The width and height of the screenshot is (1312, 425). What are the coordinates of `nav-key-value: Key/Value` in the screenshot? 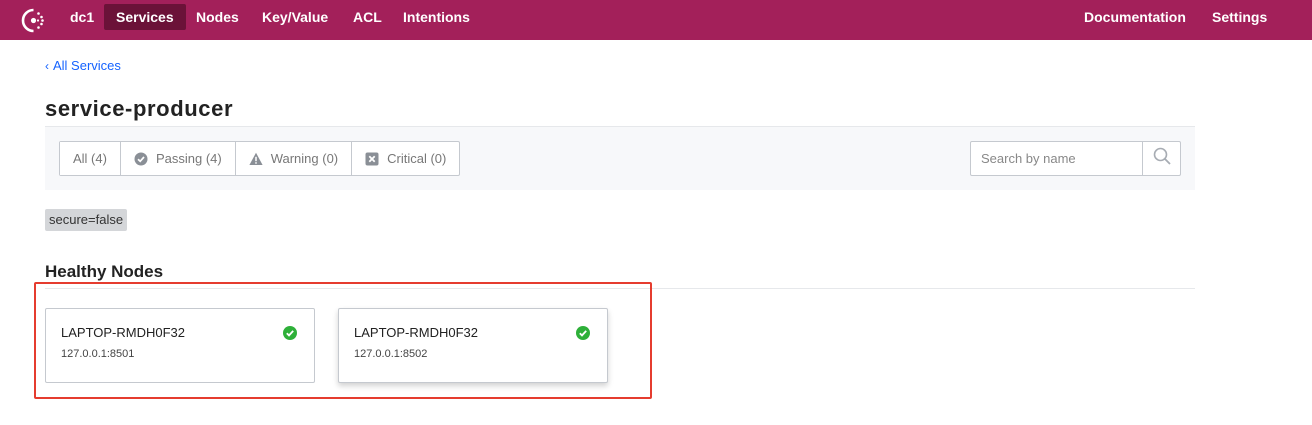 It's located at (295, 17).